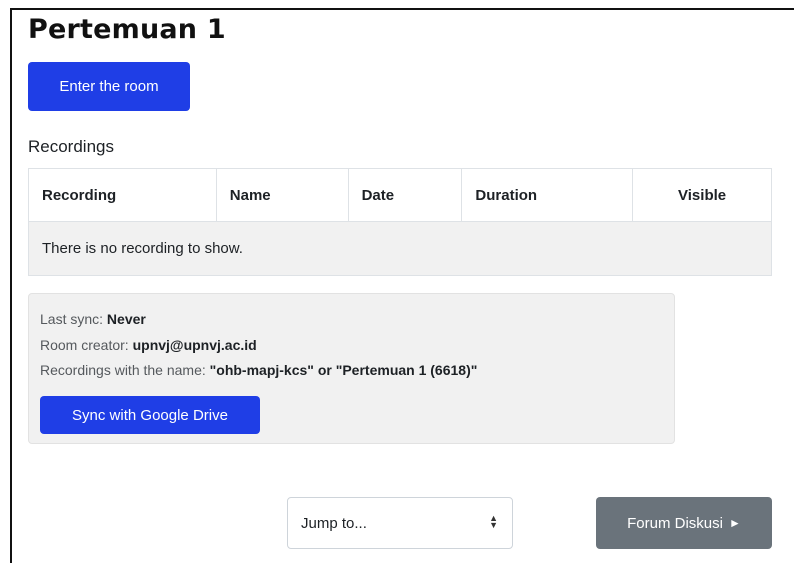 The image size is (794, 563). Describe the element at coordinates (11, 285) in the screenshot. I see `frame-border-left` at that location.